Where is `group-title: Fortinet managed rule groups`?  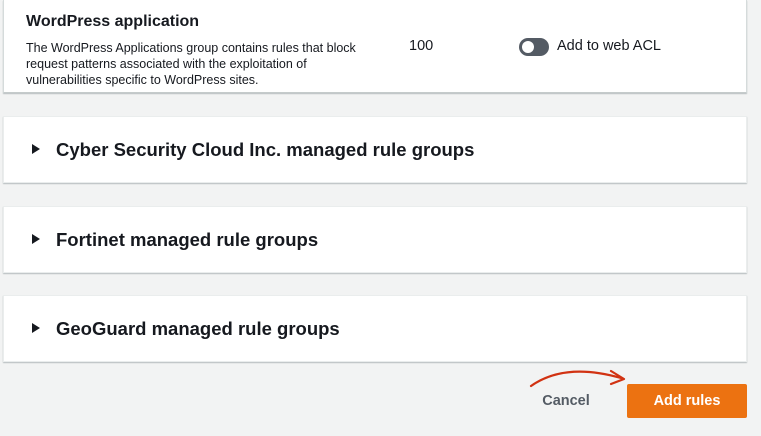
group-title: Fortinet managed rule groups is located at coordinates (187, 239).